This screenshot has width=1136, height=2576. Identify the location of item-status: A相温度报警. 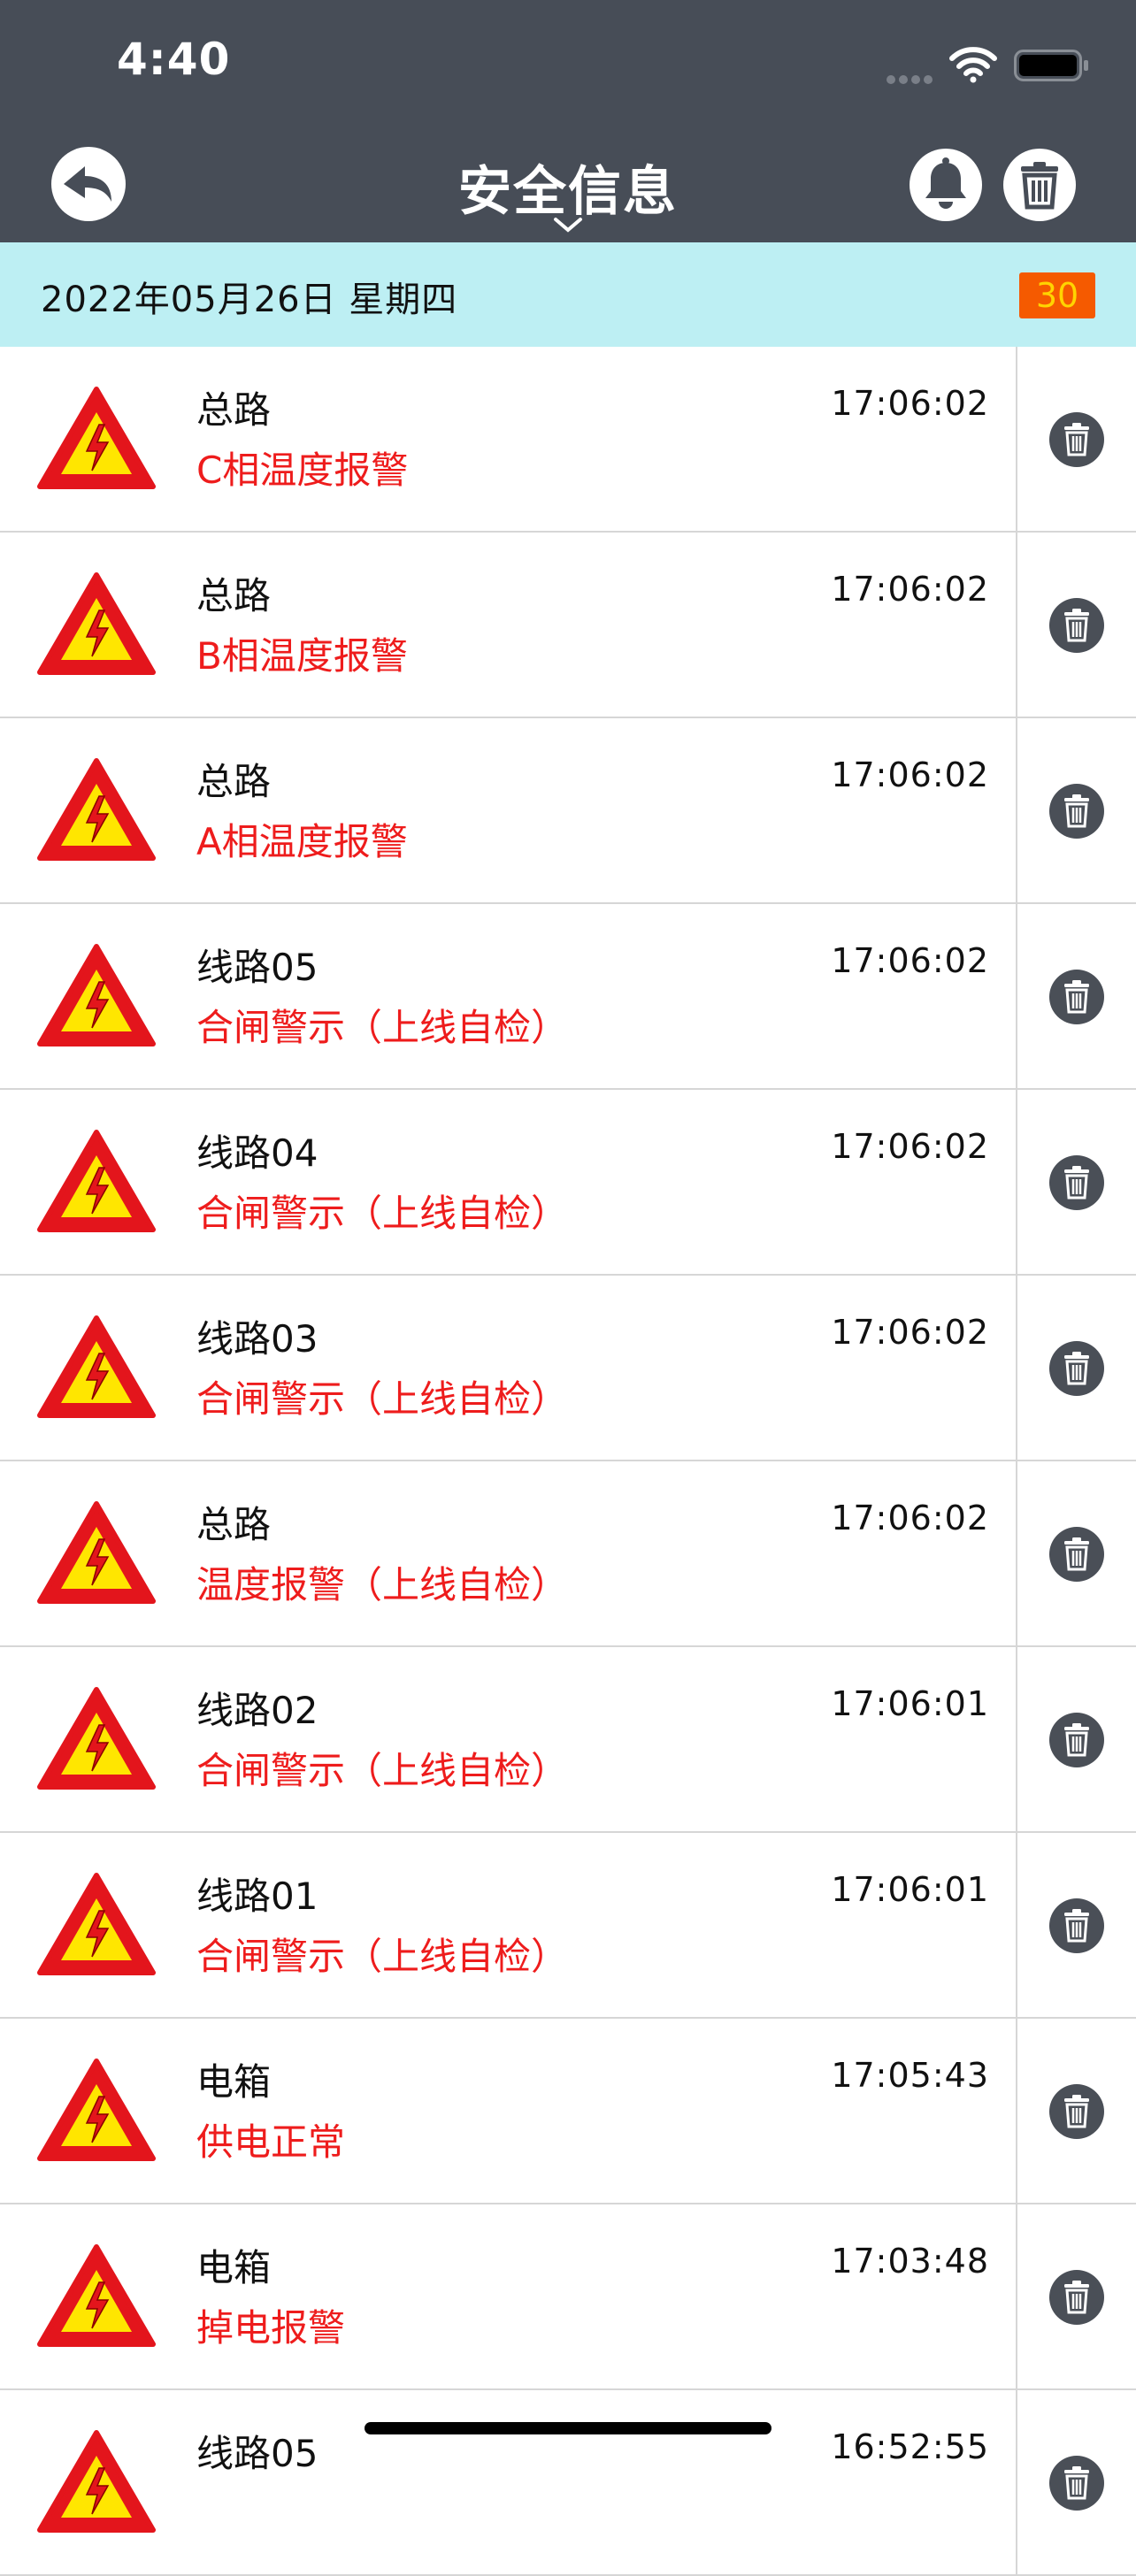
(302, 841).